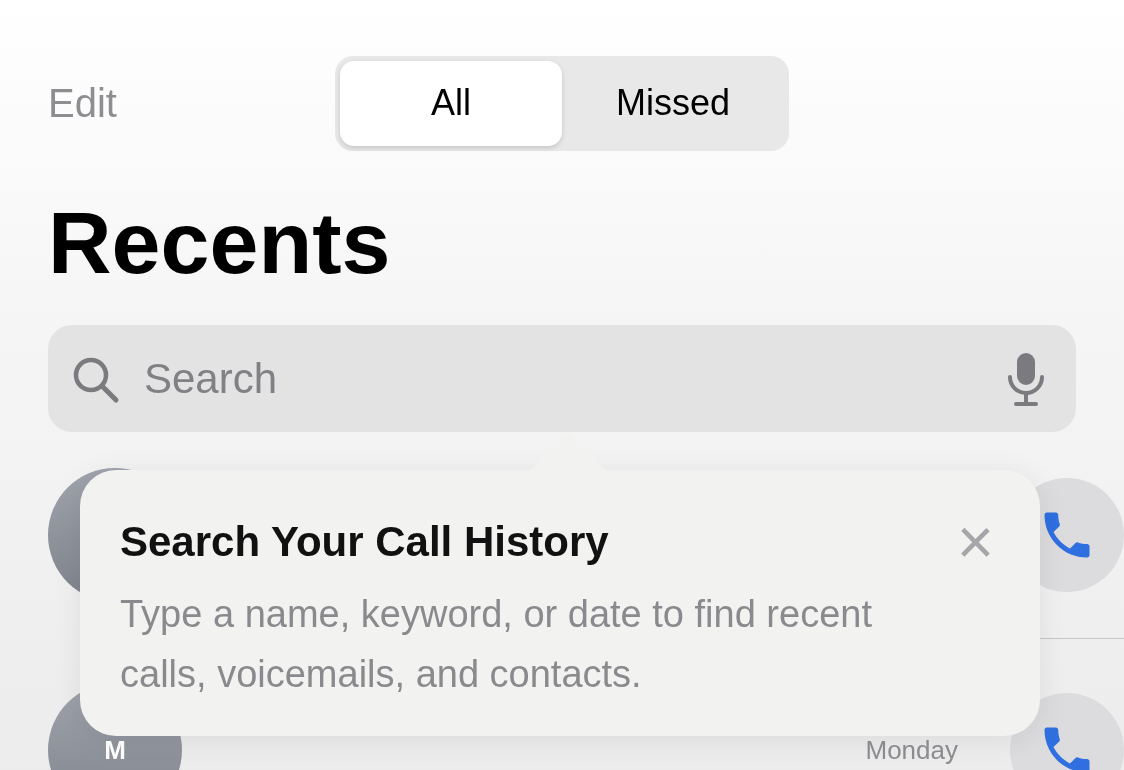 This screenshot has width=1124, height=770. I want to click on search-field: Search, so click(562, 378).